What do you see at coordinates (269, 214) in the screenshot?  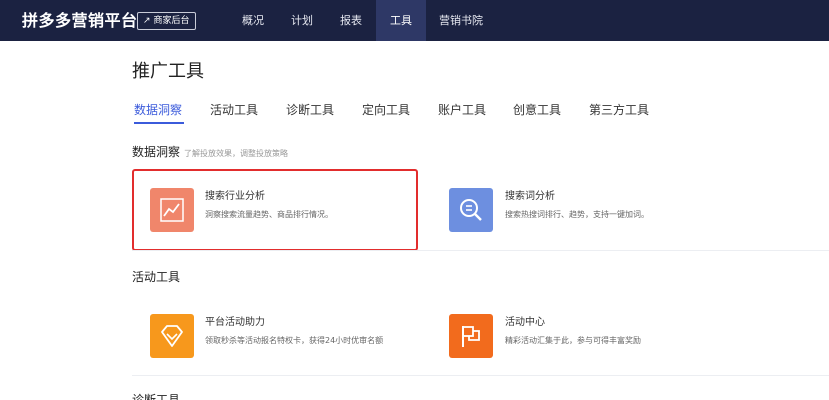 I see `card-desc-search-industry: 洞察搜索流量趋势、商品排行情况。` at bounding box center [269, 214].